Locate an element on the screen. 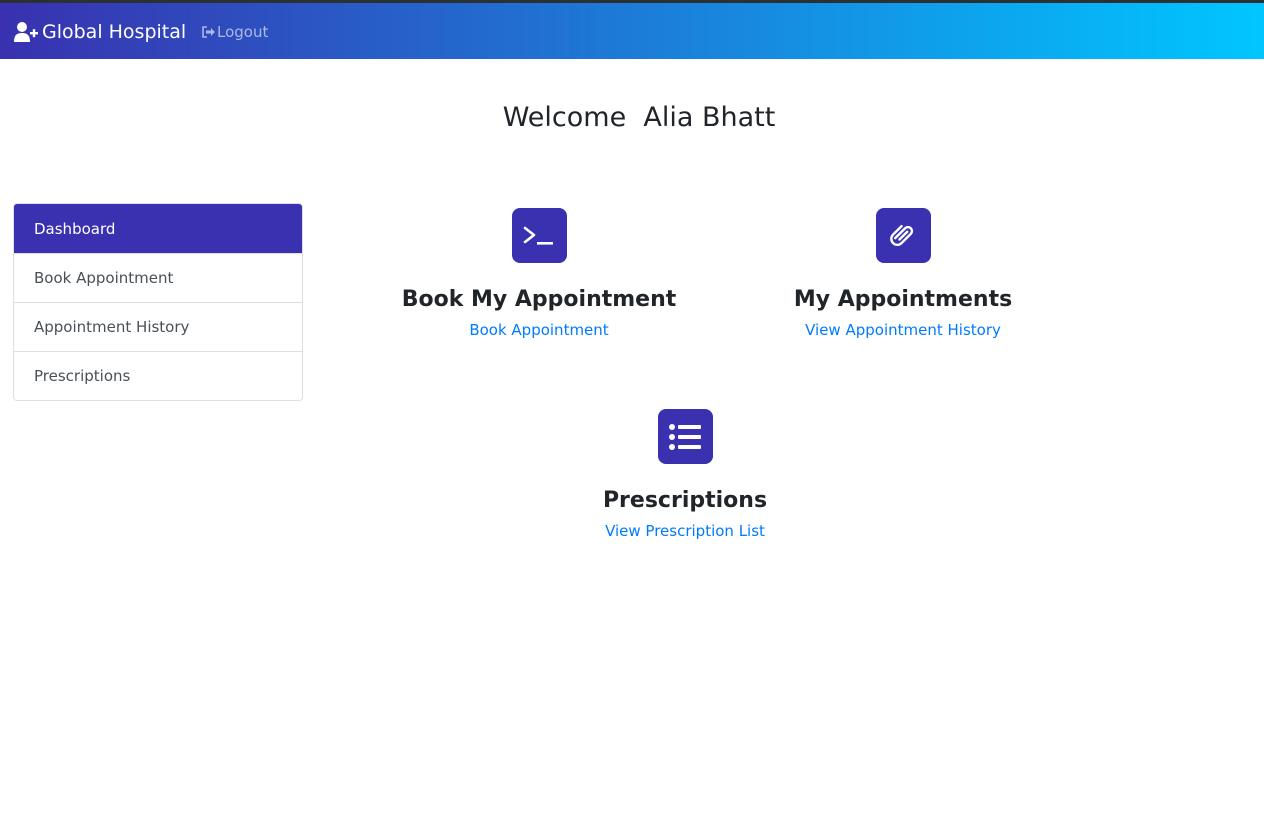 Image resolution: width=1264 pixels, height=839 pixels. terminal-icon is located at coordinates (539, 235).